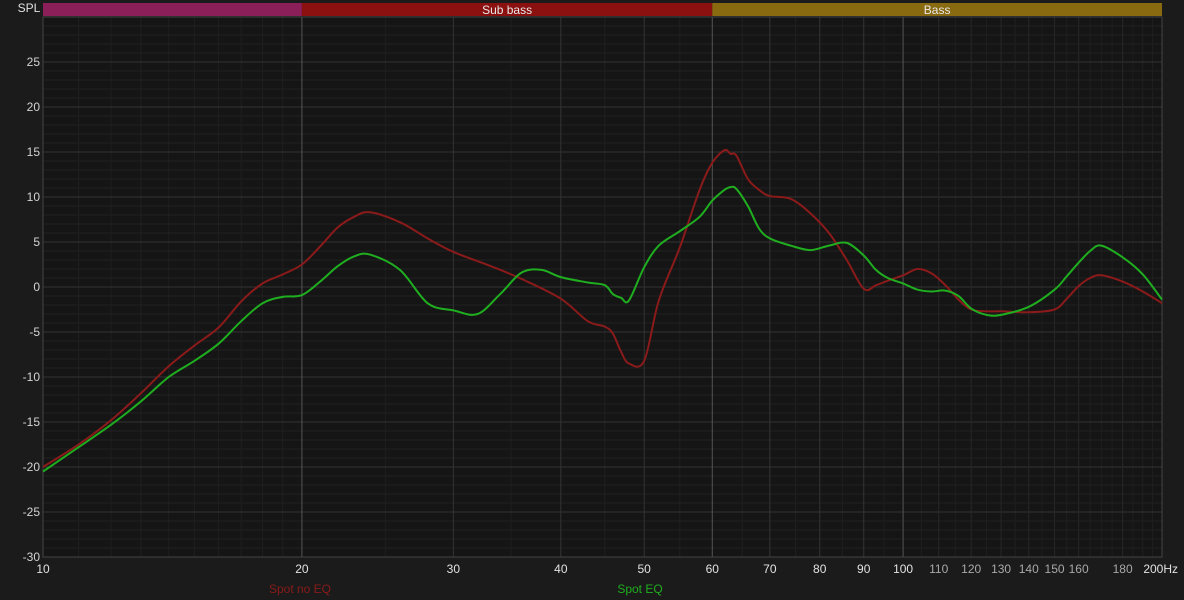 This screenshot has width=1184, height=600. I want to click on y-tick-label: -15, so click(32, 422).